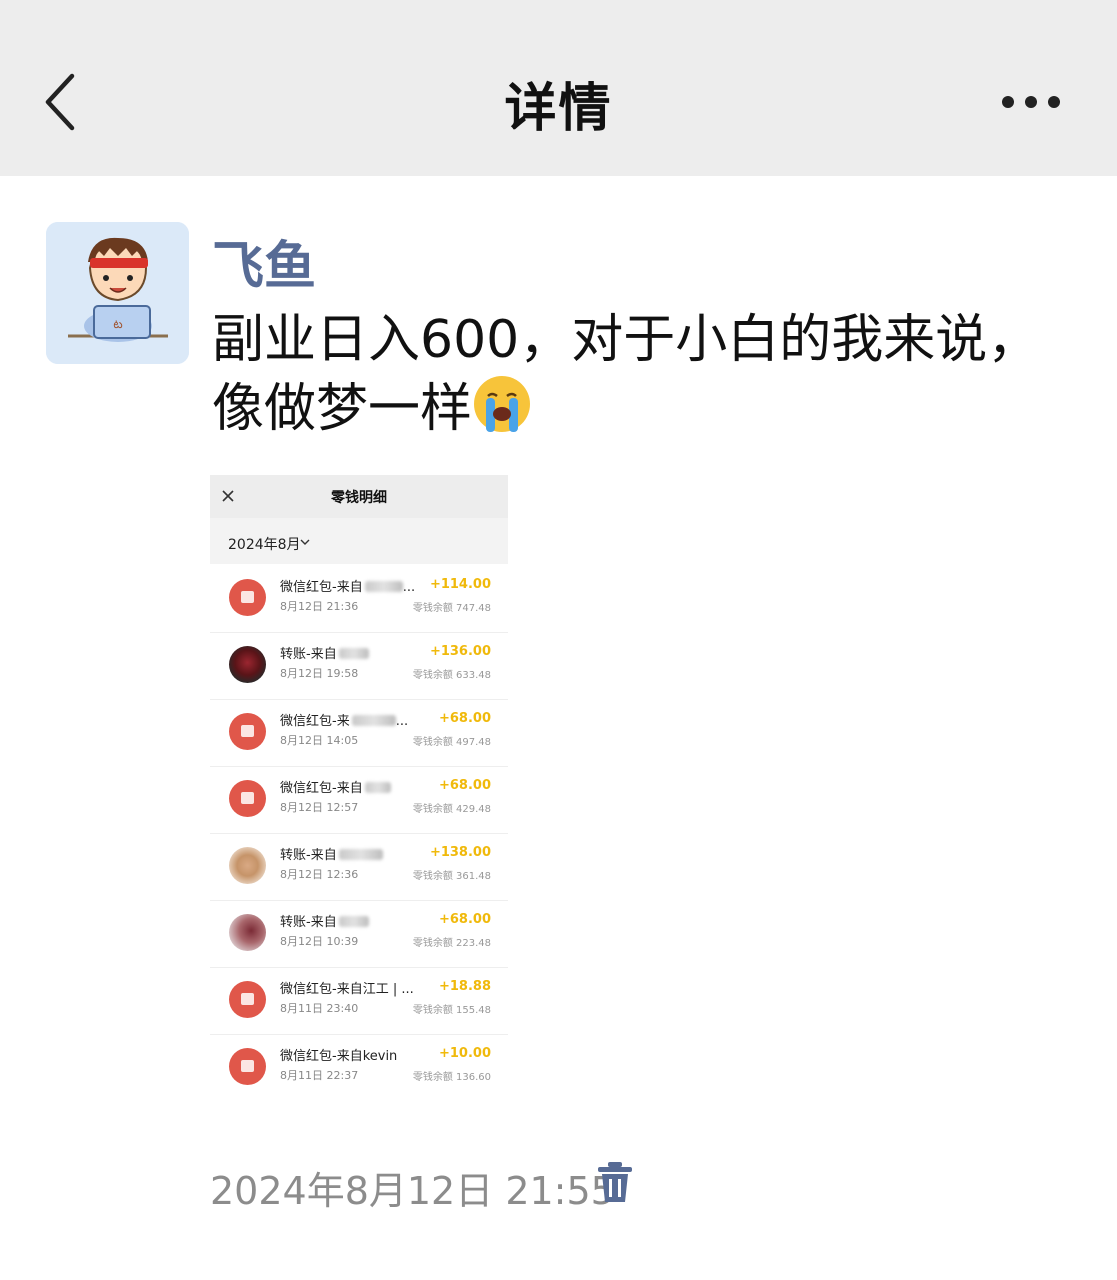  Describe the element at coordinates (451, 809) in the screenshot. I see `transaction-balance: 零钱余额 429.48` at that location.